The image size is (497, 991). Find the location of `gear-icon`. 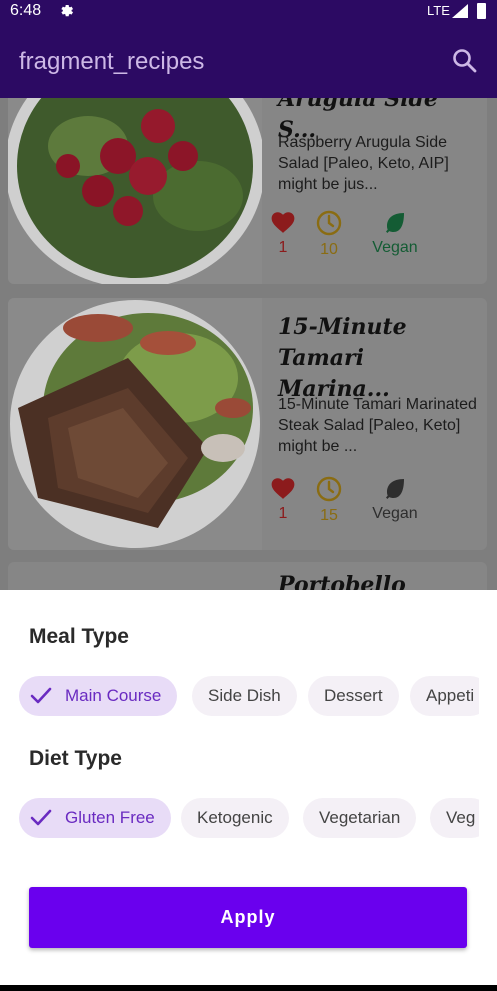

gear-icon is located at coordinates (67, 11).